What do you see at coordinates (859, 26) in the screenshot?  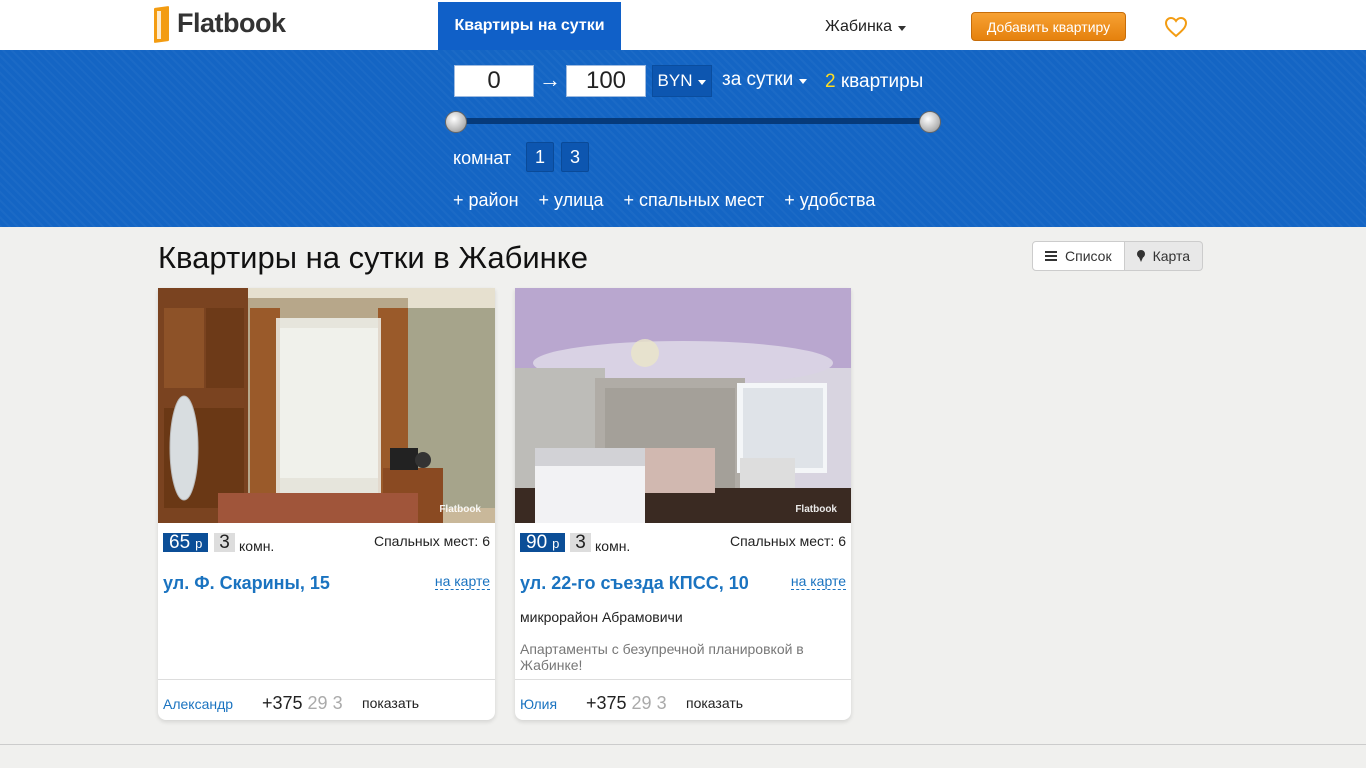 I see `city-label: Жабинка` at bounding box center [859, 26].